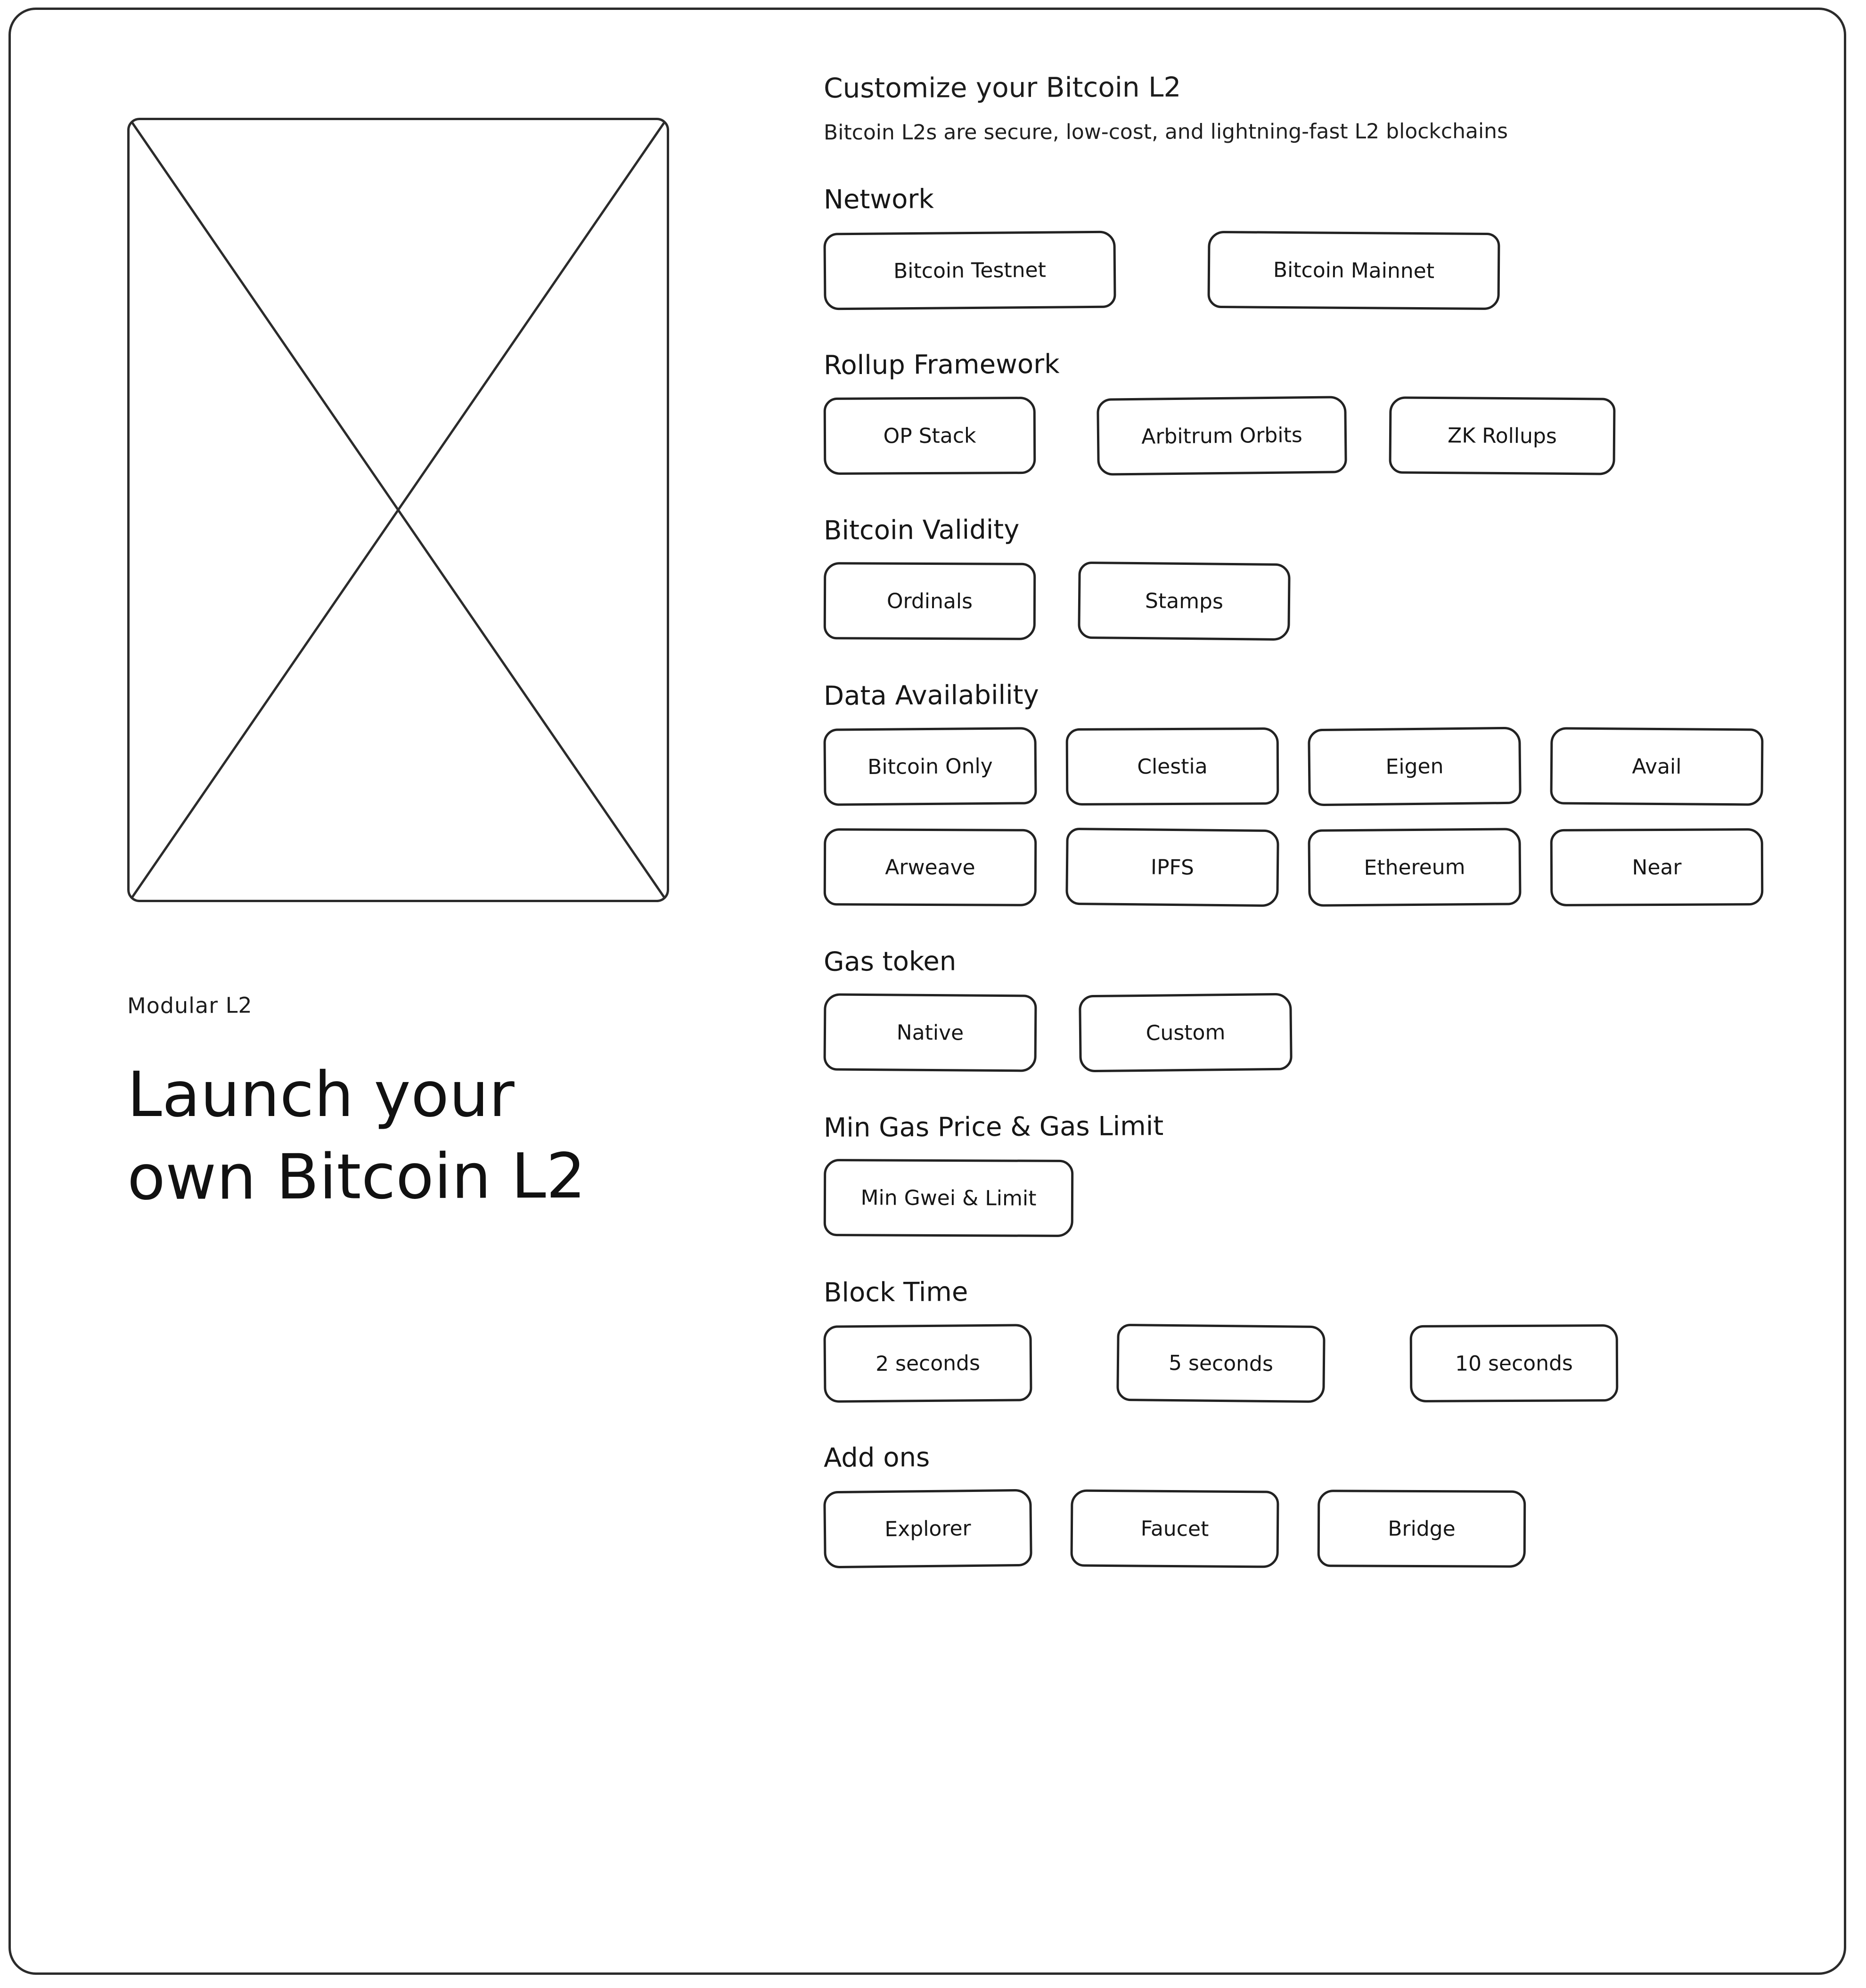 This screenshot has height=1988, width=1866. What do you see at coordinates (941, 365) in the screenshot?
I see `section-label-rollup-framework: Rollup Framework` at bounding box center [941, 365].